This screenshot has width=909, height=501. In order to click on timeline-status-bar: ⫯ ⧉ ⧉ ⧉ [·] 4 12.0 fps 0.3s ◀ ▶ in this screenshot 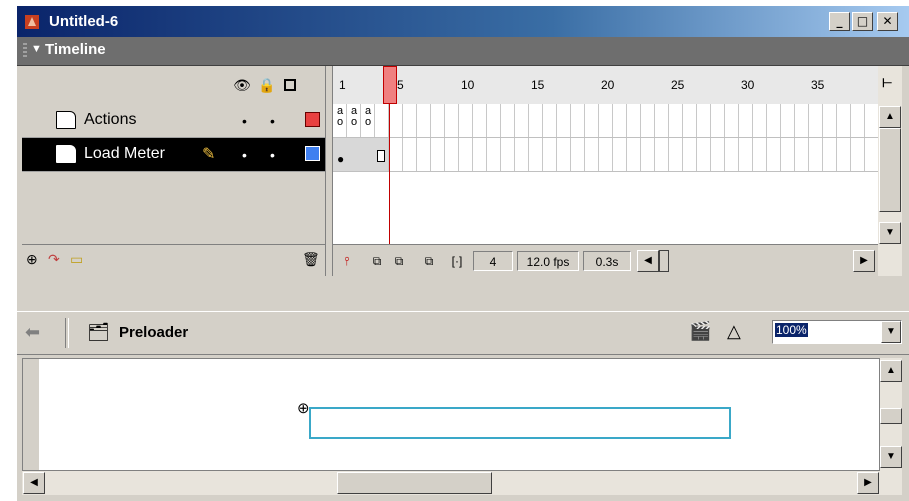, I will do `click(605, 260)`.